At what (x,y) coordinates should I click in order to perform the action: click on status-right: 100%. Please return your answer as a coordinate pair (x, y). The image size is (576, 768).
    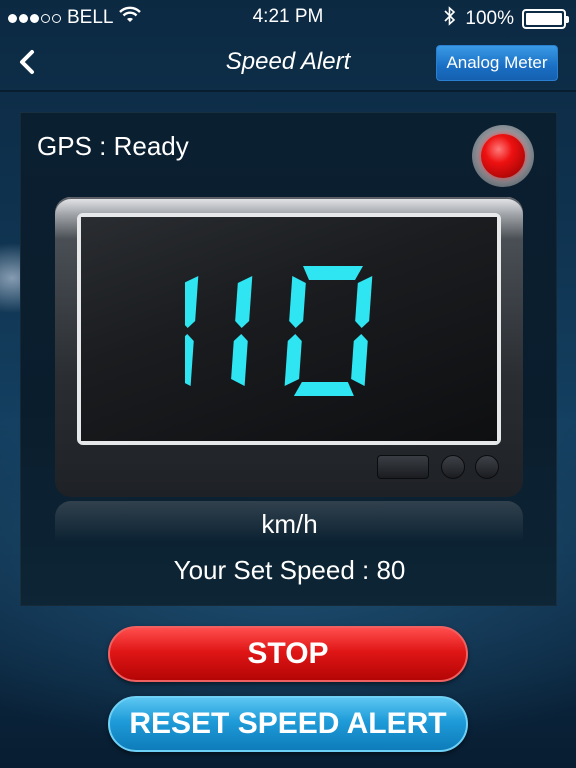
    Looking at the image, I should click on (506, 19).